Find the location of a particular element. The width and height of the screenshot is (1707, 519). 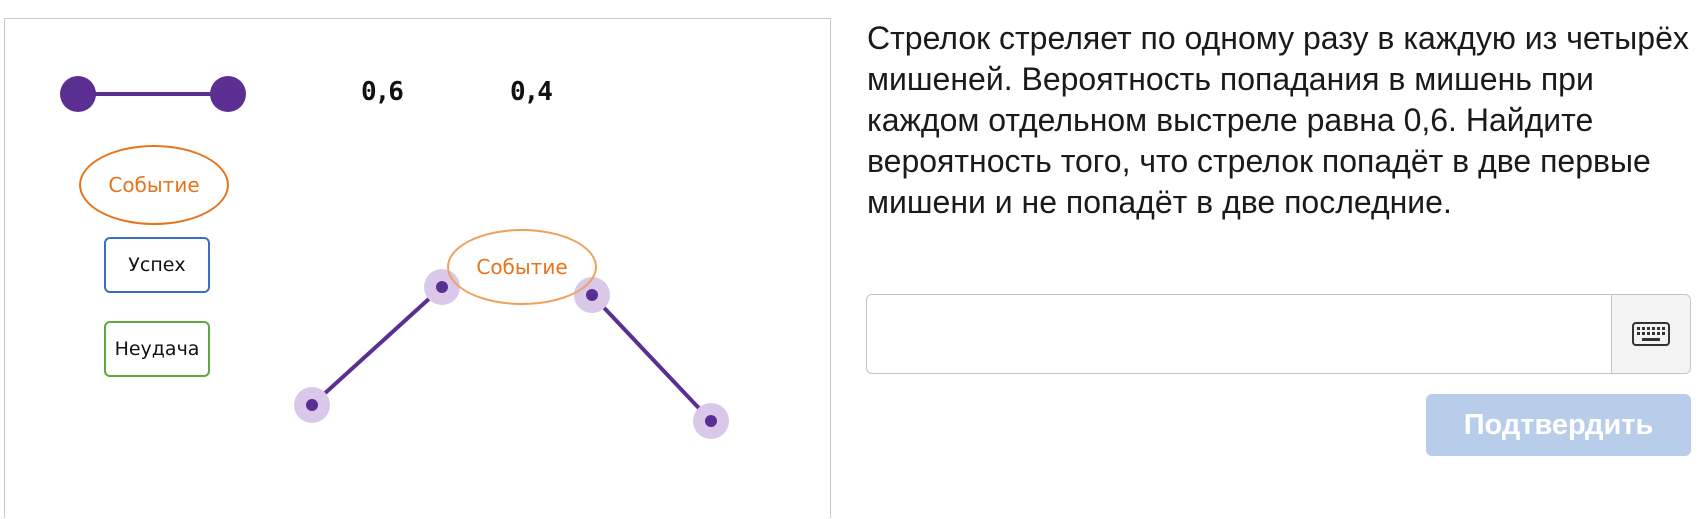

keyboard-icon is located at coordinates (1651, 334).